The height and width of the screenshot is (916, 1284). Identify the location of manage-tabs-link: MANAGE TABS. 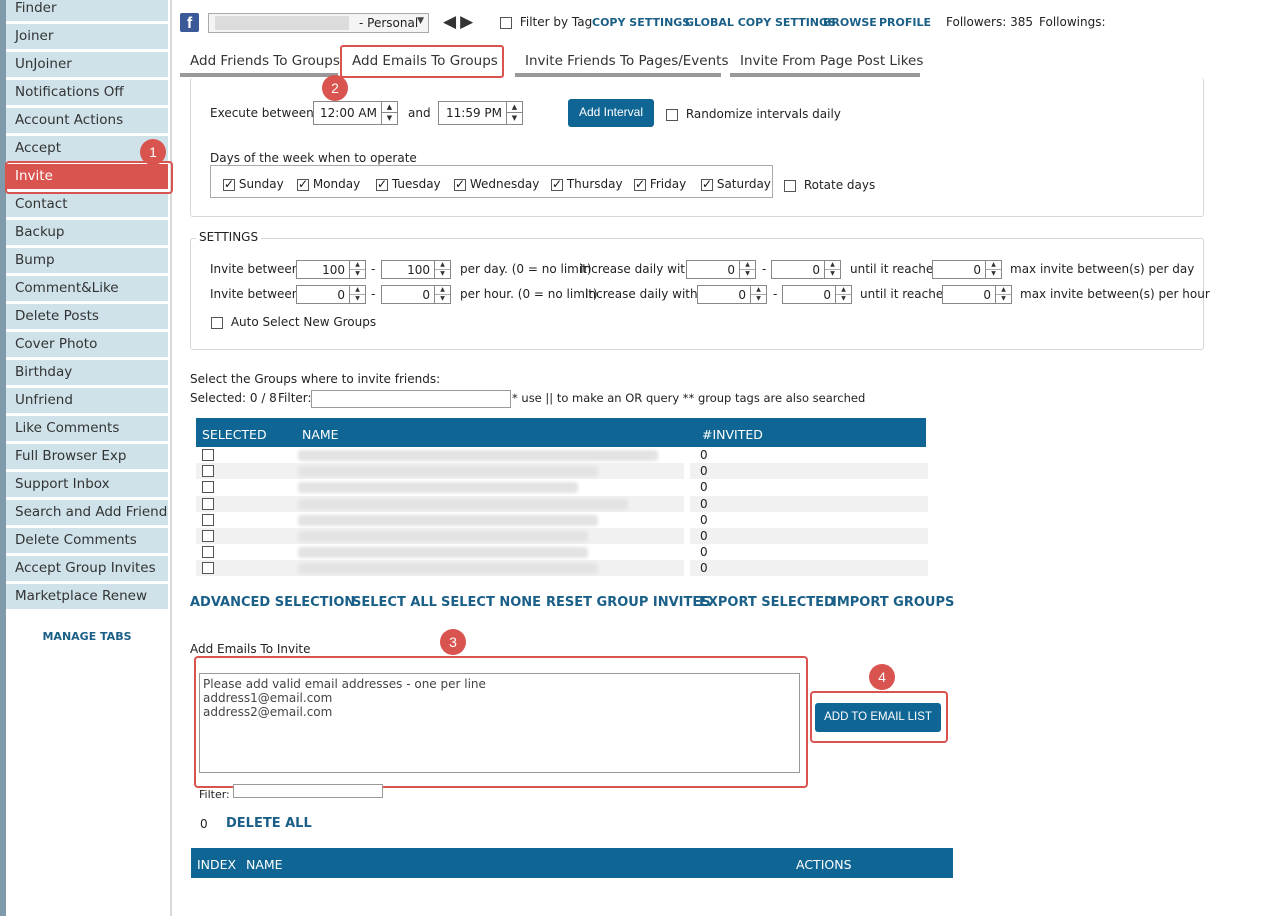
(87, 636).